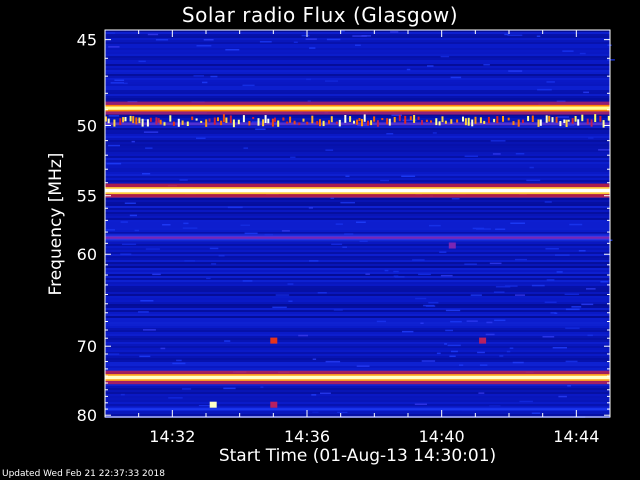 The width and height of the screenshot is (640, 480). Describe the element at coordinates (87, 125) in the screenshot. I see `y-tick-label: 50` at that location.